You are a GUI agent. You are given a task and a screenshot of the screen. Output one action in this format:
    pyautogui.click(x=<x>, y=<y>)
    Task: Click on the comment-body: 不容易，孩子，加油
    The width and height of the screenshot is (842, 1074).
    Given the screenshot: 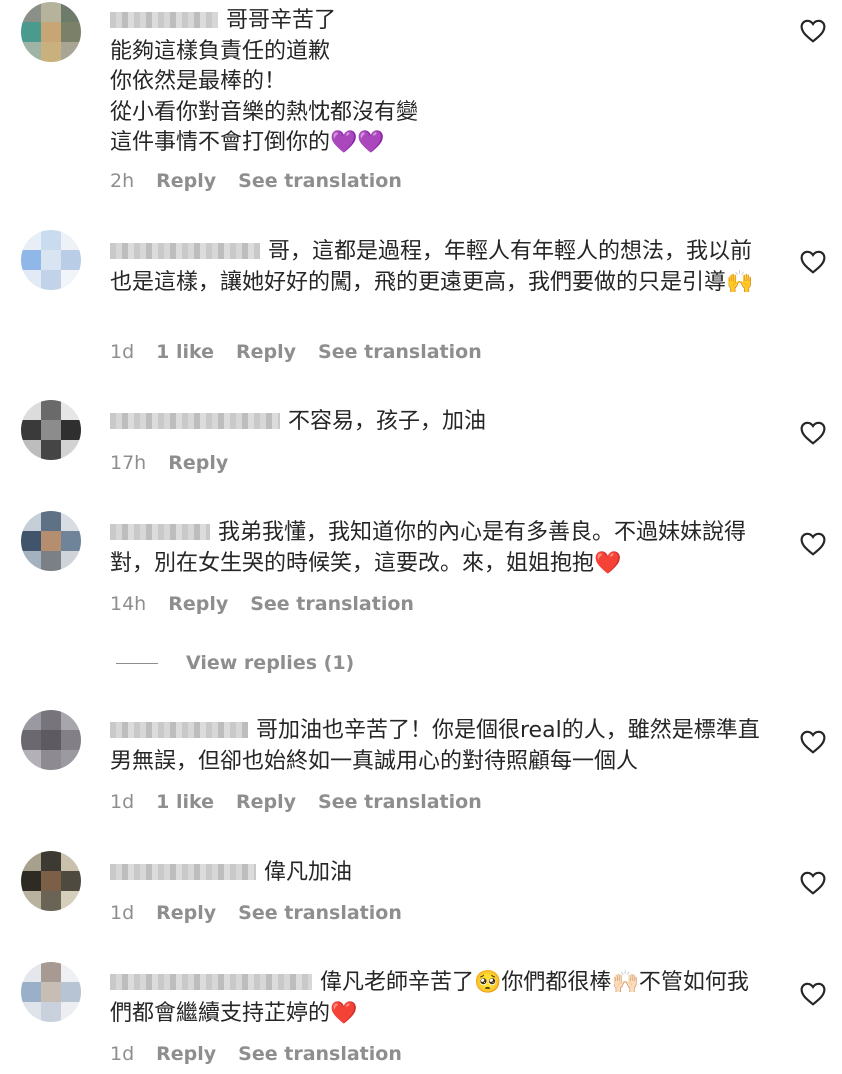 What is the action you would take?
    pyautogui.click(x=387, y=421)
    